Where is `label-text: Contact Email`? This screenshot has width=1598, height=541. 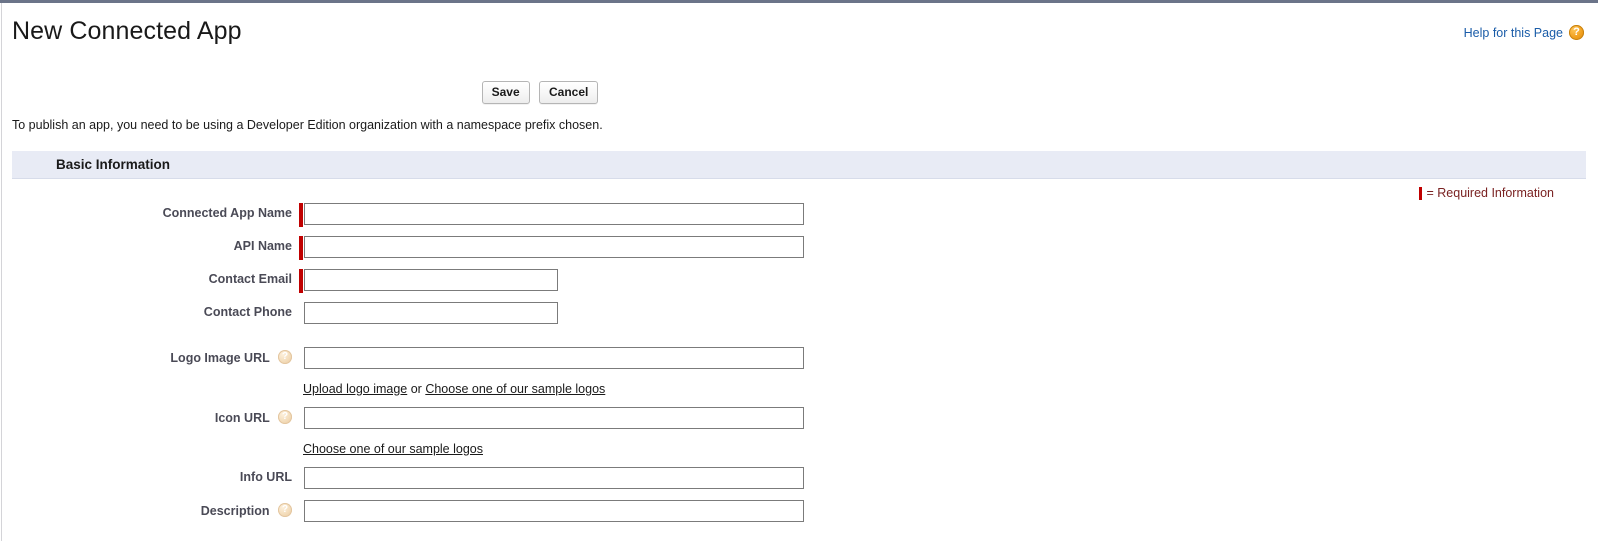 label-text: Contact Email is located at coordinates (250, 279).